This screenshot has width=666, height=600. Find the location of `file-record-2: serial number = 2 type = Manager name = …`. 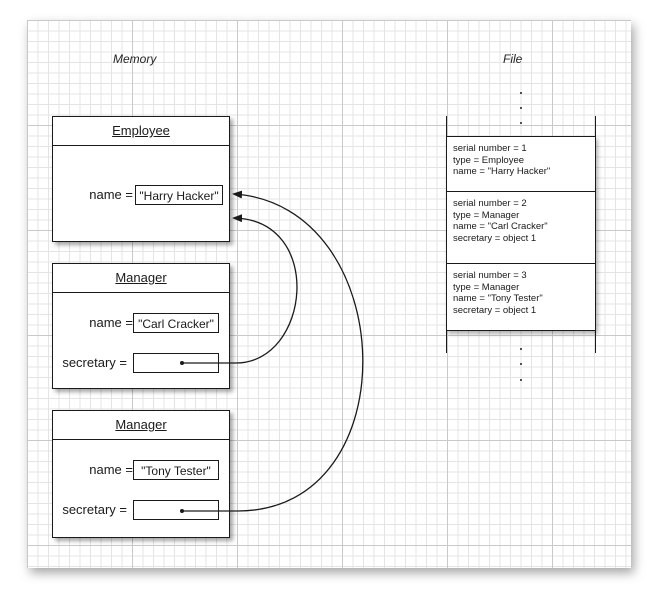

file-record-2: serial number = 2 type = Manager name = … is located at coordinates (521, 227).